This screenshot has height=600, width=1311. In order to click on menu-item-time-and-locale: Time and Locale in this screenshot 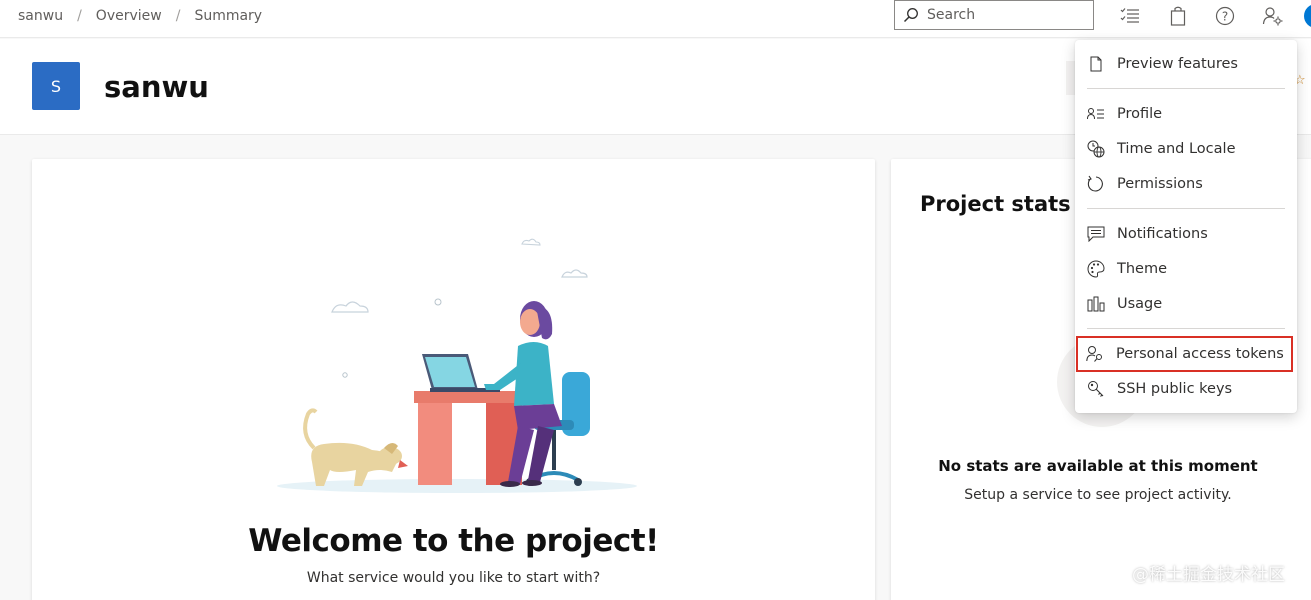, I will do `click(1186, 149)`.